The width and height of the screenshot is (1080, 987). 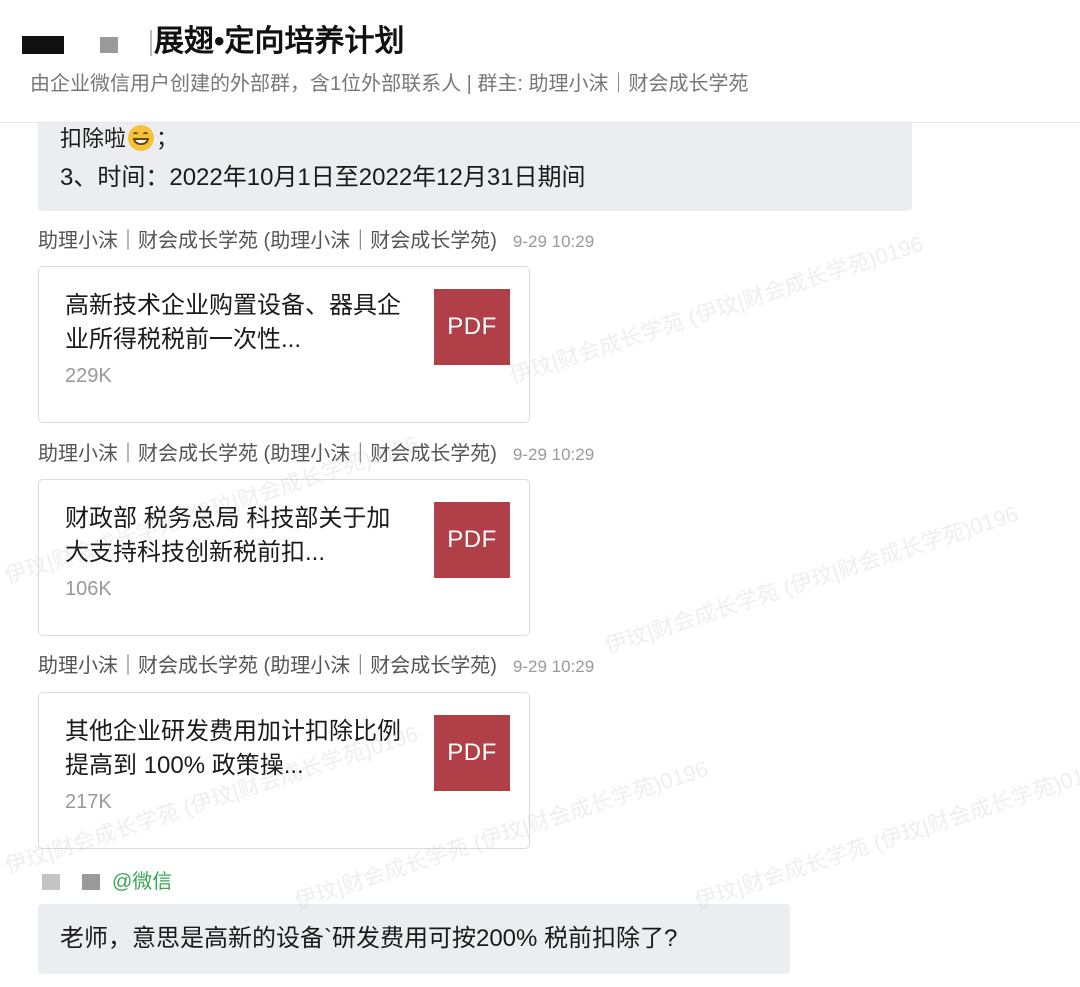 I want to click on previous-message-line1-text: 扣除啦, so click(x=93, y=138).